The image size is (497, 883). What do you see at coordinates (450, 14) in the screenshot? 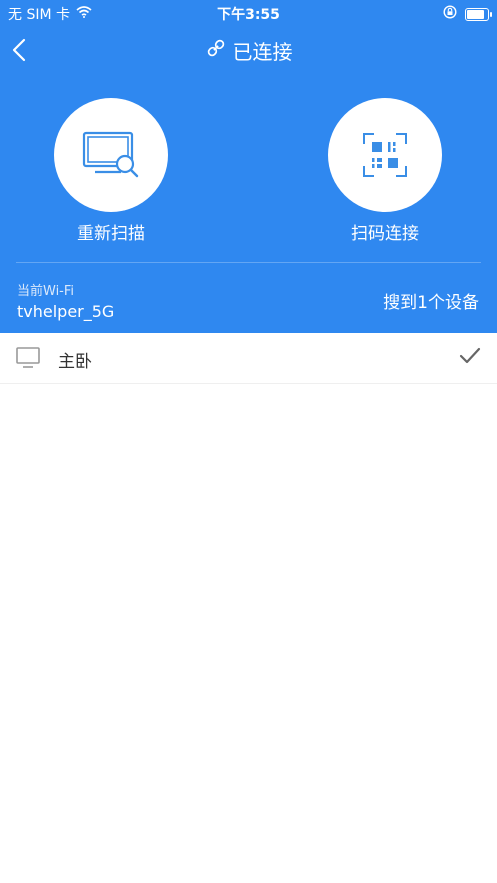
I see `rotation-lock-icon` at bounding box center [450, 14].